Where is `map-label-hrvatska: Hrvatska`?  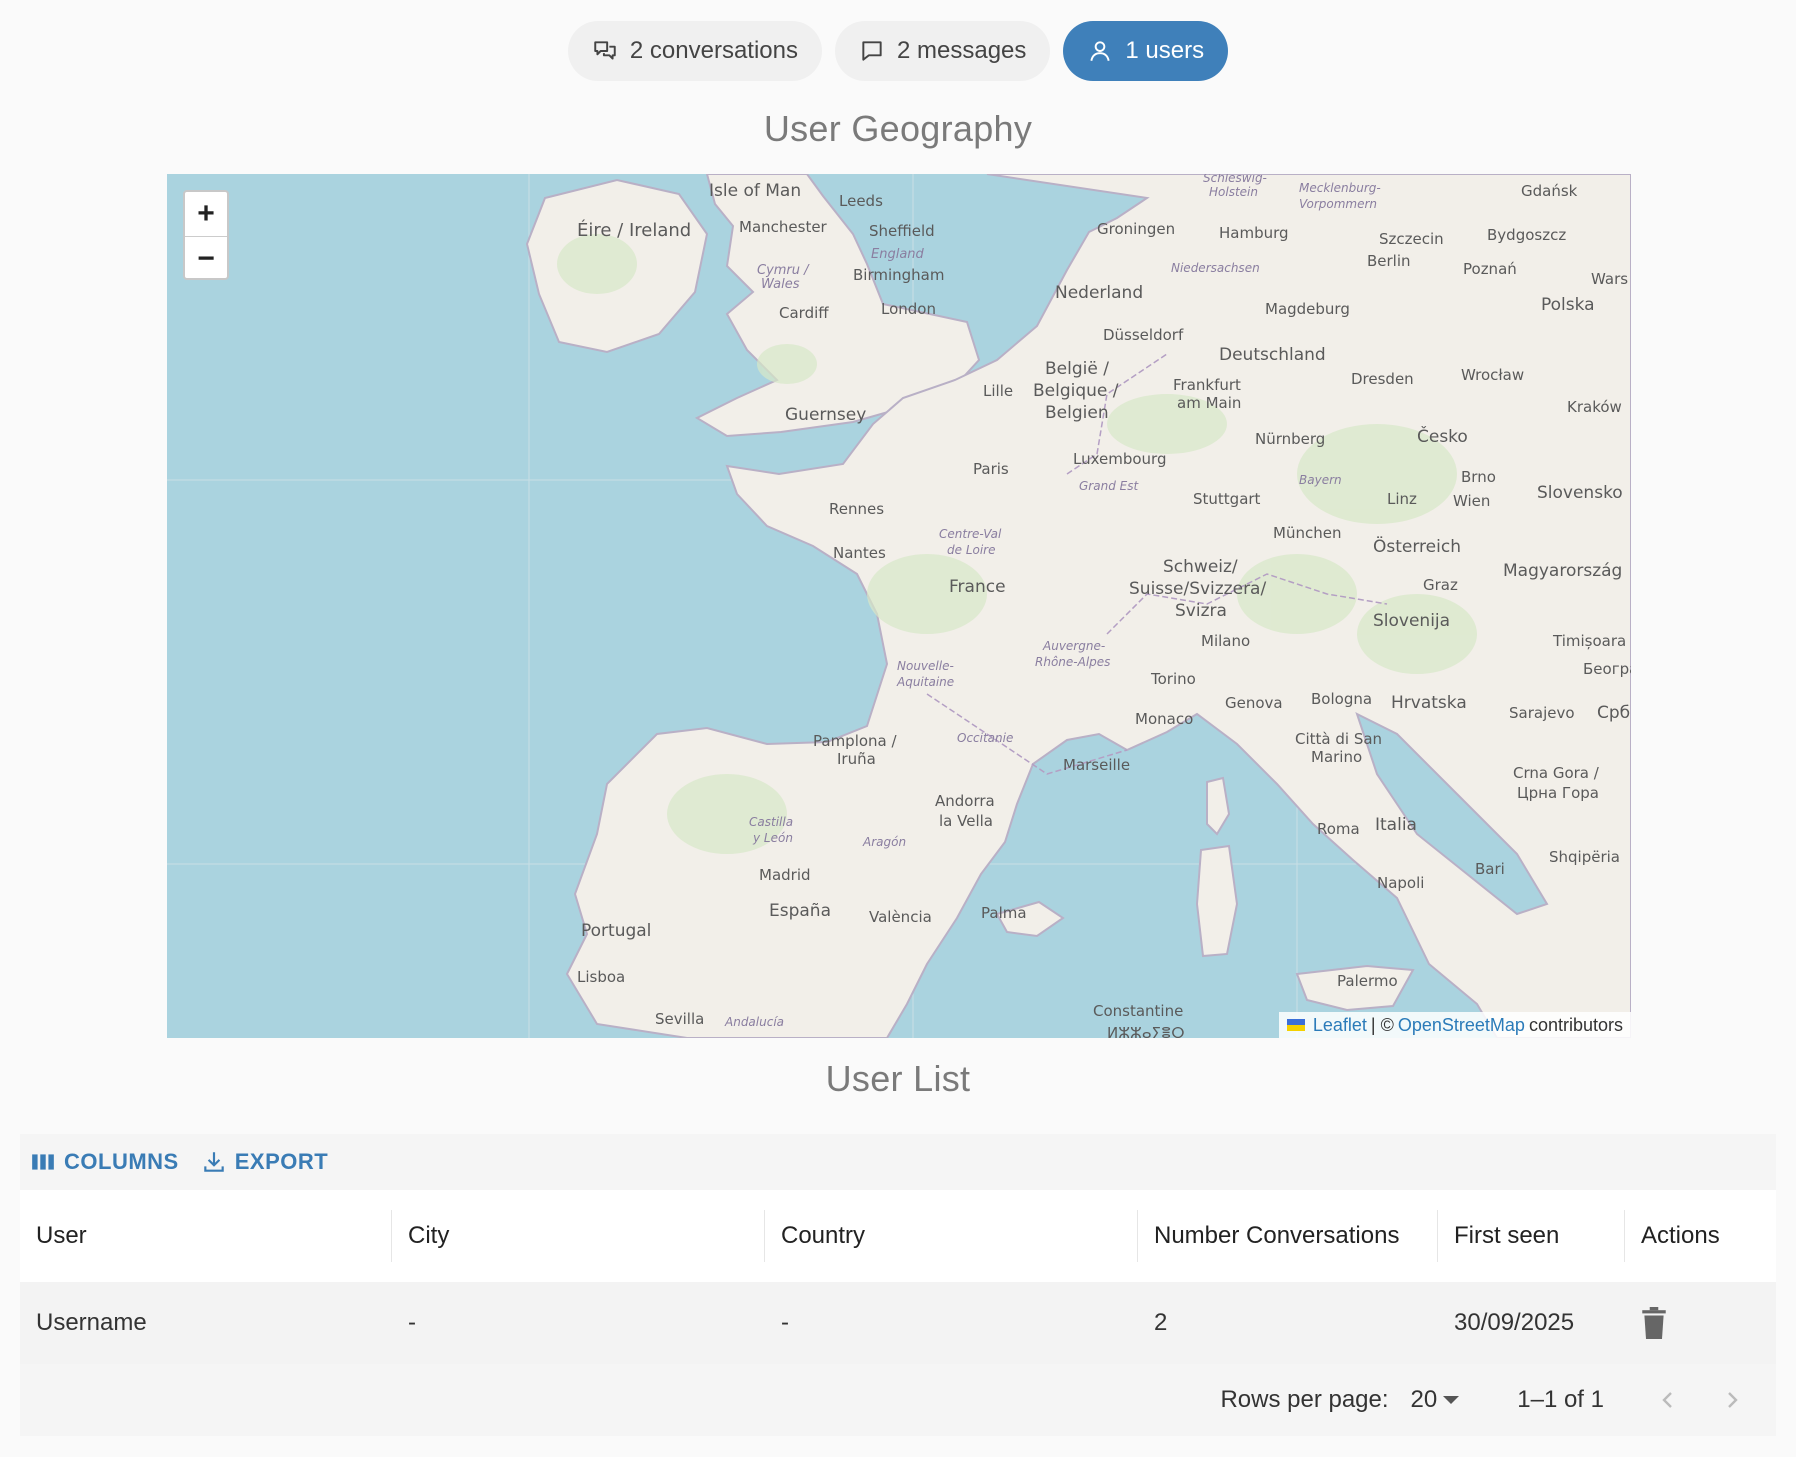 map-label-hrvatska: Hrvatska is located at coordinates (1429, 703).